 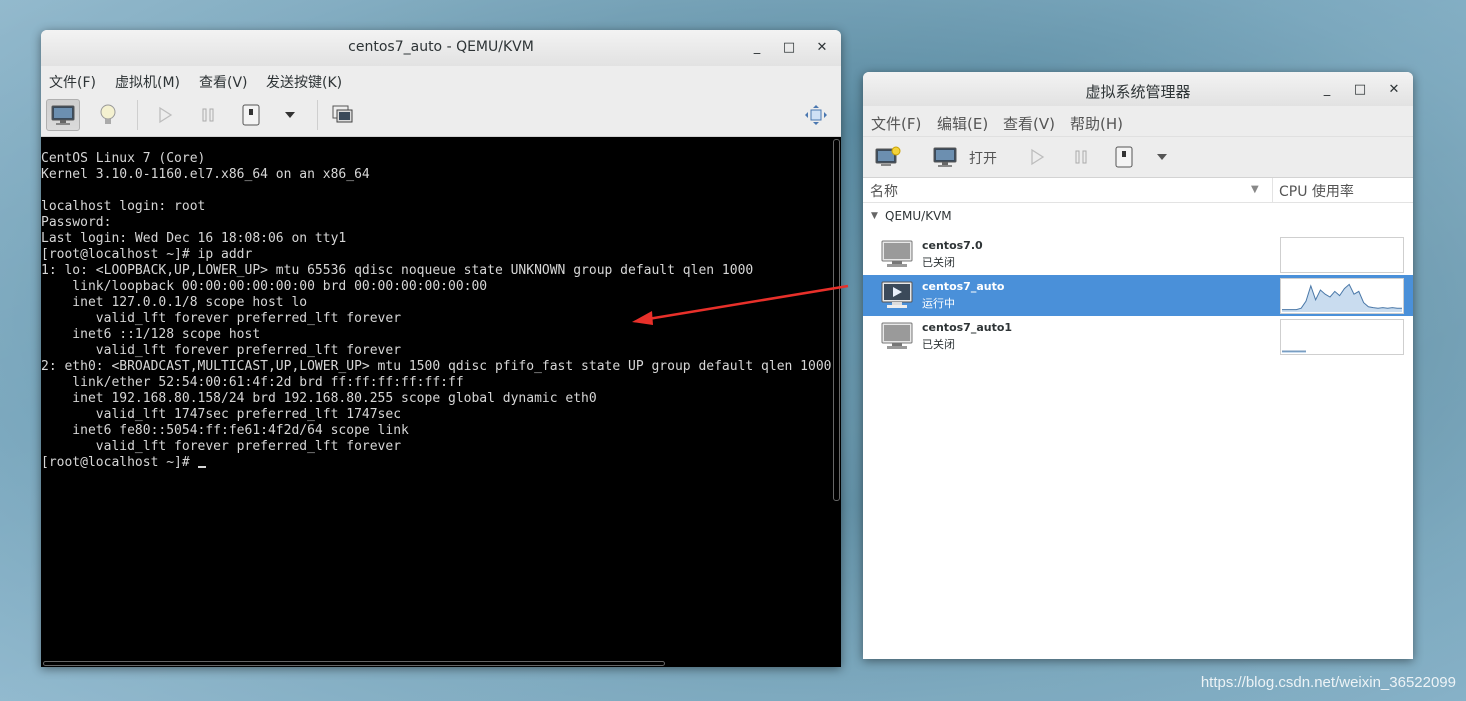 I want to click on menu-help: 帮助(H), so click(x=1096, y=123).